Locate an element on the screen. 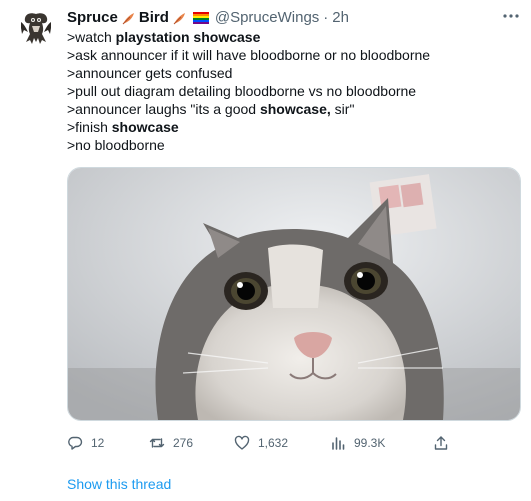 The width and height of the screenshot is (531, 501). reply-button: 12 is located at coordinates (85, 443).